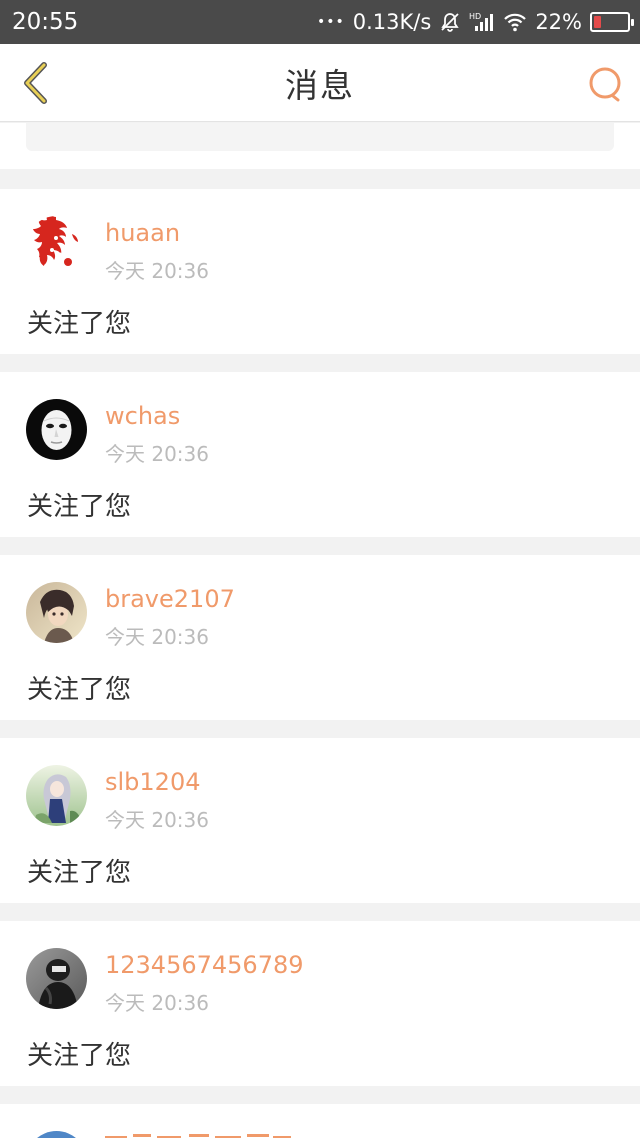 The width and height of the screenshot is (640, 1138). I want to click on battery-percent: 22%, so click(558, 22).